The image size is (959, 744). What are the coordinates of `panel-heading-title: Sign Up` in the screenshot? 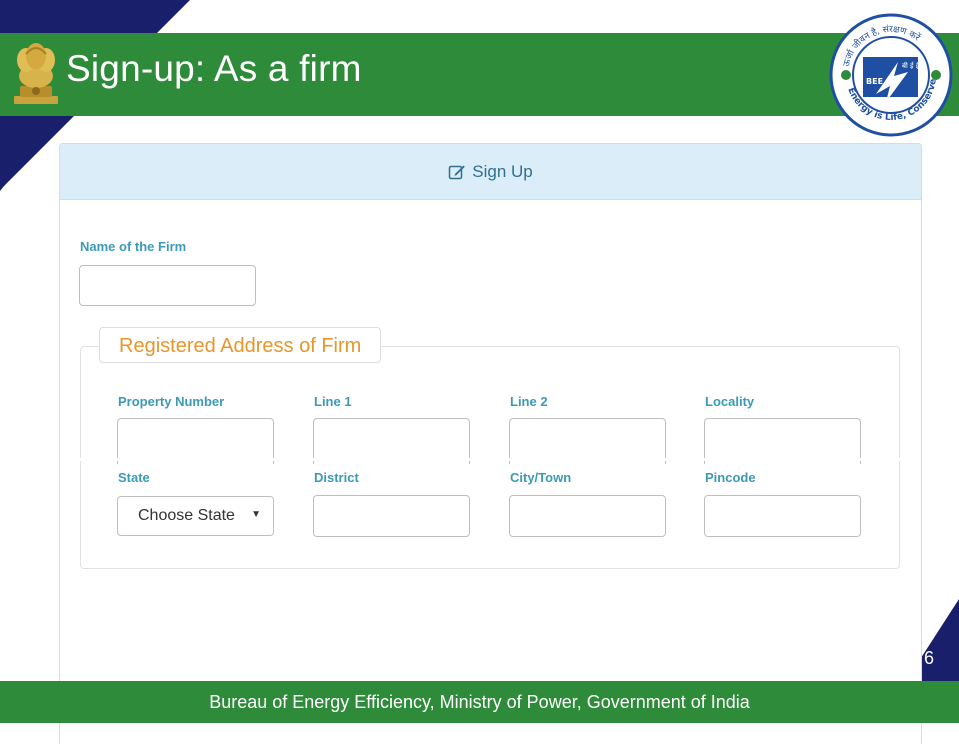 It's located at (502, 171).